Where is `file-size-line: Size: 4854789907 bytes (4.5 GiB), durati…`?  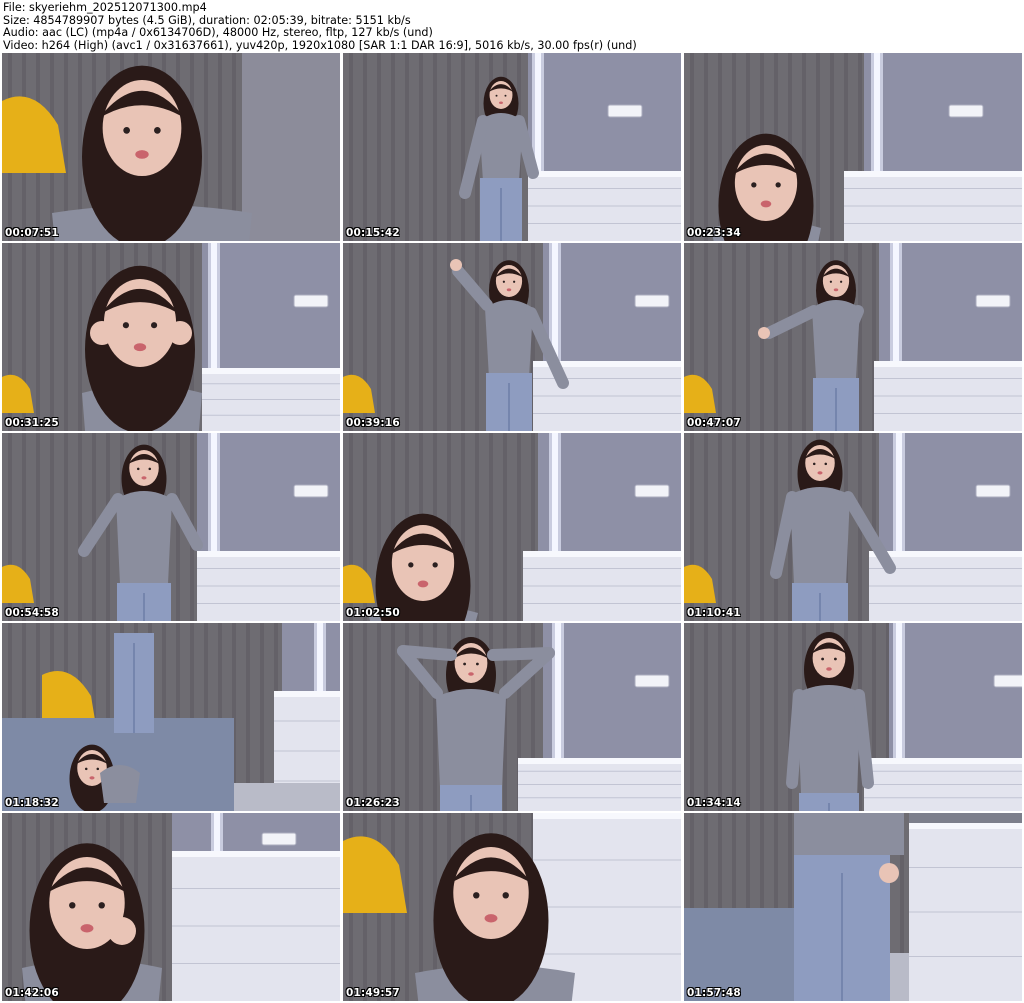 file-size-line: Size: 4854789907 bytes (4.5 GiB), durati… is located at coordinates (207, 20).